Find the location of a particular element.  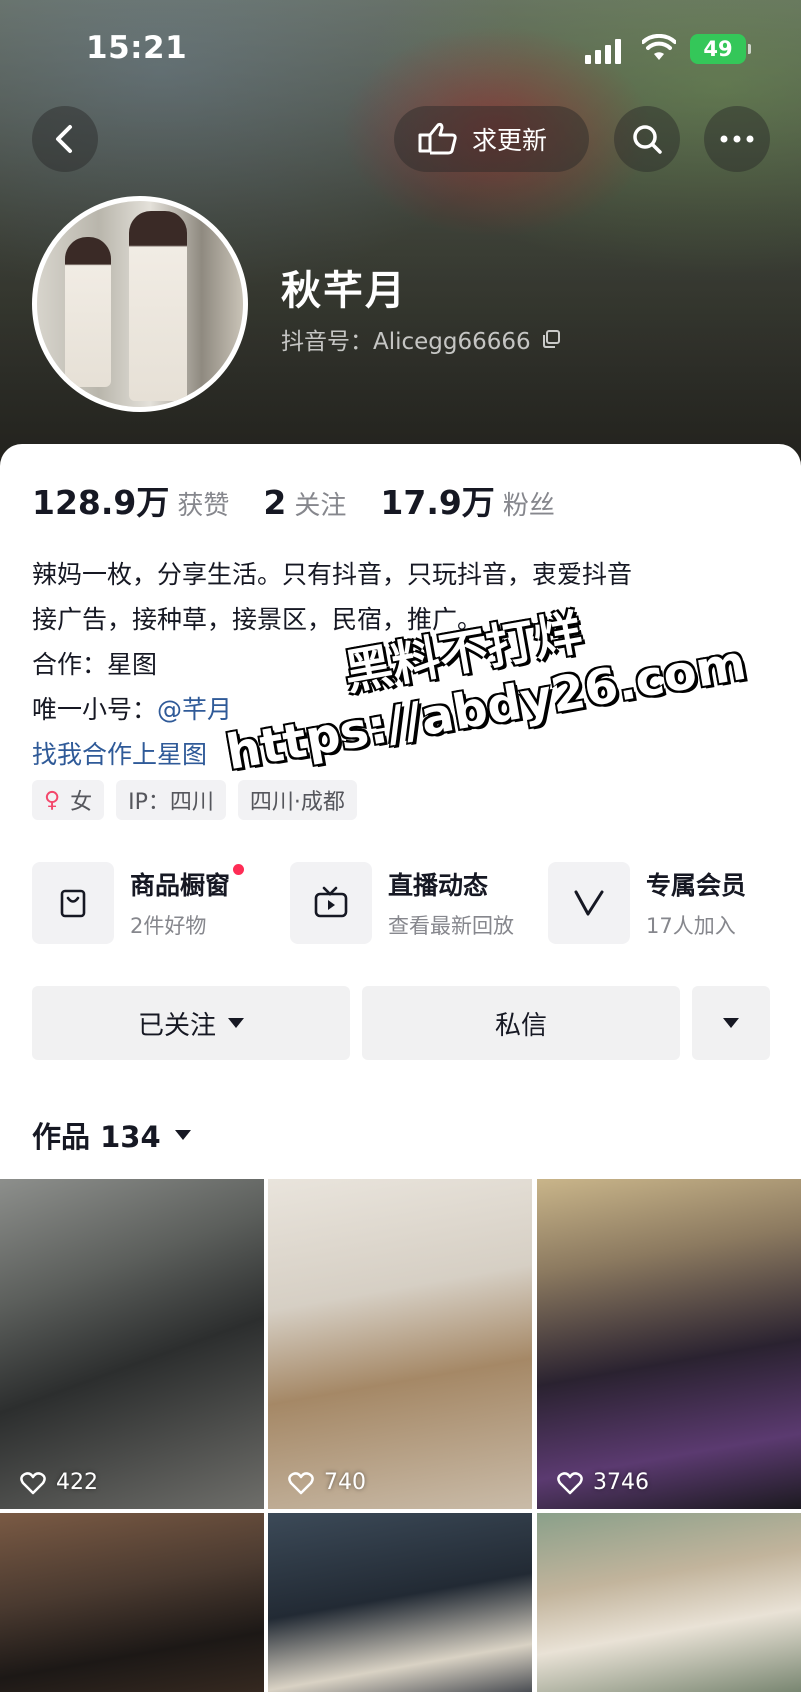

location-tag: 四川·成都 is located at coordinates (297, 800).